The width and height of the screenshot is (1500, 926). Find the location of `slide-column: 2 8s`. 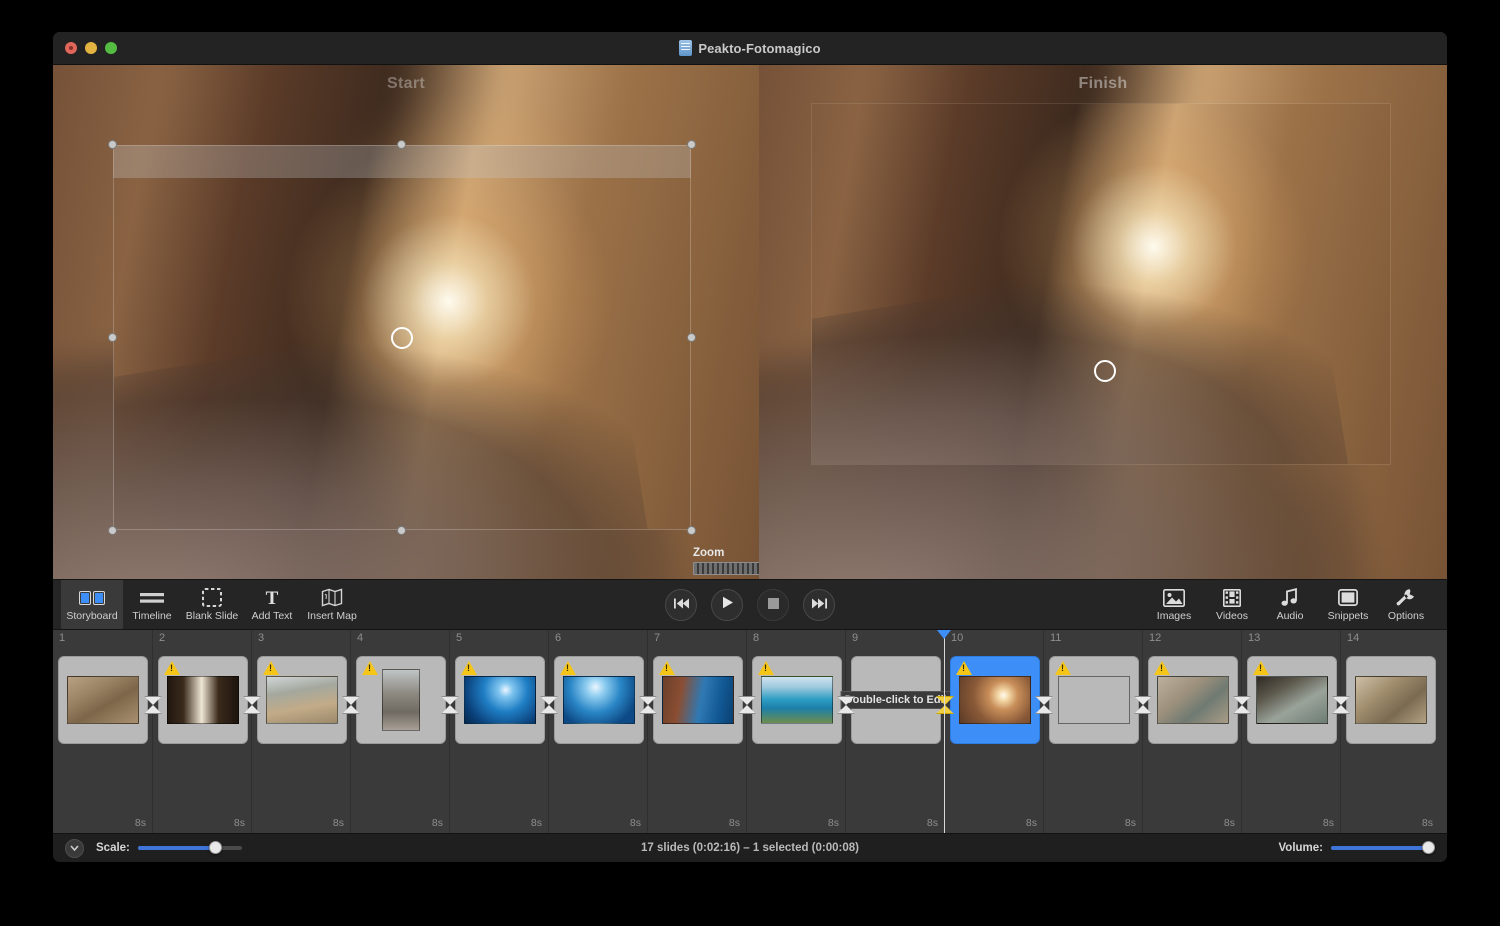

slide-column: 2 8s is located at coordinates (197, 731).